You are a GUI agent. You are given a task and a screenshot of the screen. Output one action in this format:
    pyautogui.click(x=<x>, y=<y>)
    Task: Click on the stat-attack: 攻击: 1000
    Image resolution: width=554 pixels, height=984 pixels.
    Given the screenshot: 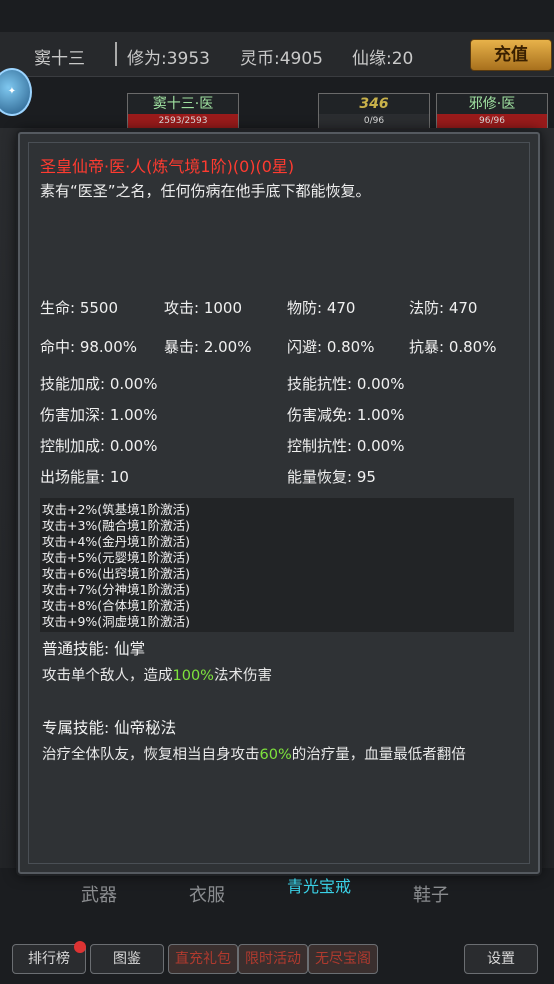 What is the action you would take?
    pyautogui.click(x=203, y=308)
    